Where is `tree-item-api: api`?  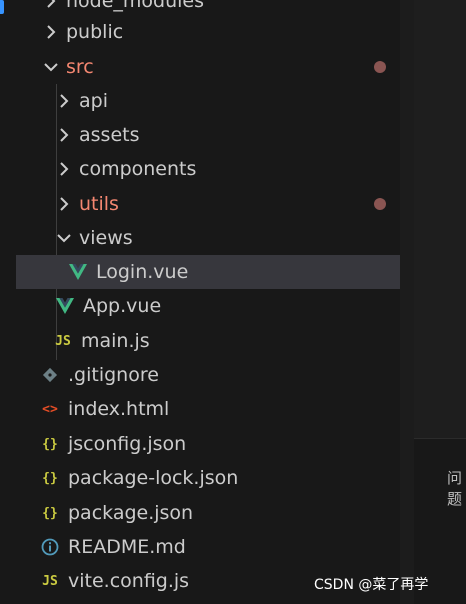
tree-item-api: api is located at coordinates (207, 101).